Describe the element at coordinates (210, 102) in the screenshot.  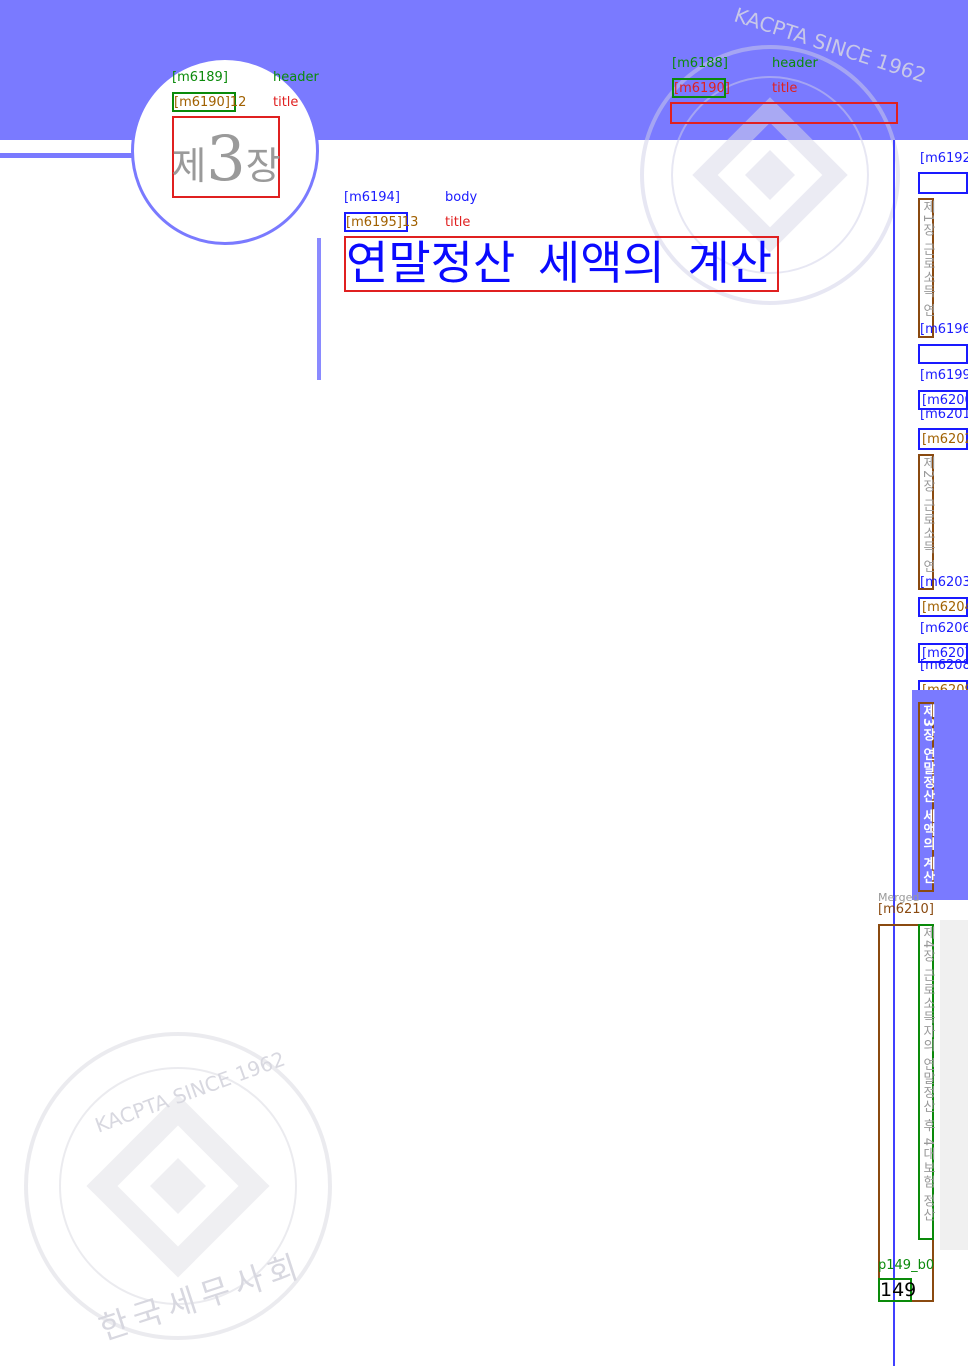
I see `overlay-sub-label-1: [m6190]12` at that location.